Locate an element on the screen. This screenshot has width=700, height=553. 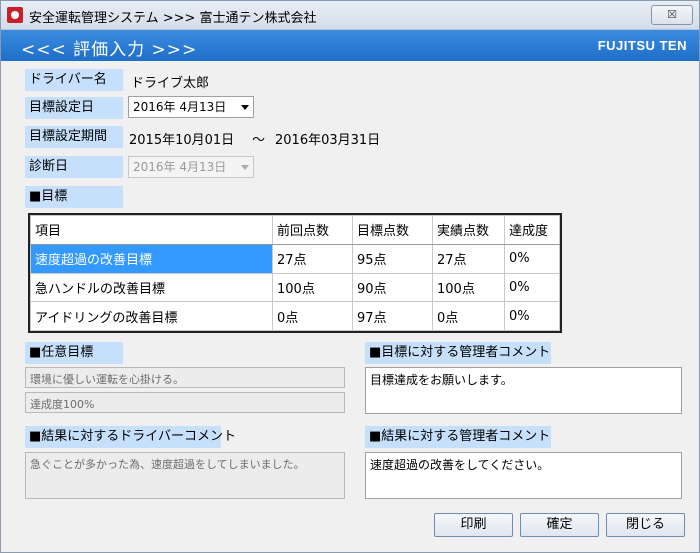
table-header-row: 項目 前回点数 目標点数 実績点数 達成度 is located at coordinates (295, 230).